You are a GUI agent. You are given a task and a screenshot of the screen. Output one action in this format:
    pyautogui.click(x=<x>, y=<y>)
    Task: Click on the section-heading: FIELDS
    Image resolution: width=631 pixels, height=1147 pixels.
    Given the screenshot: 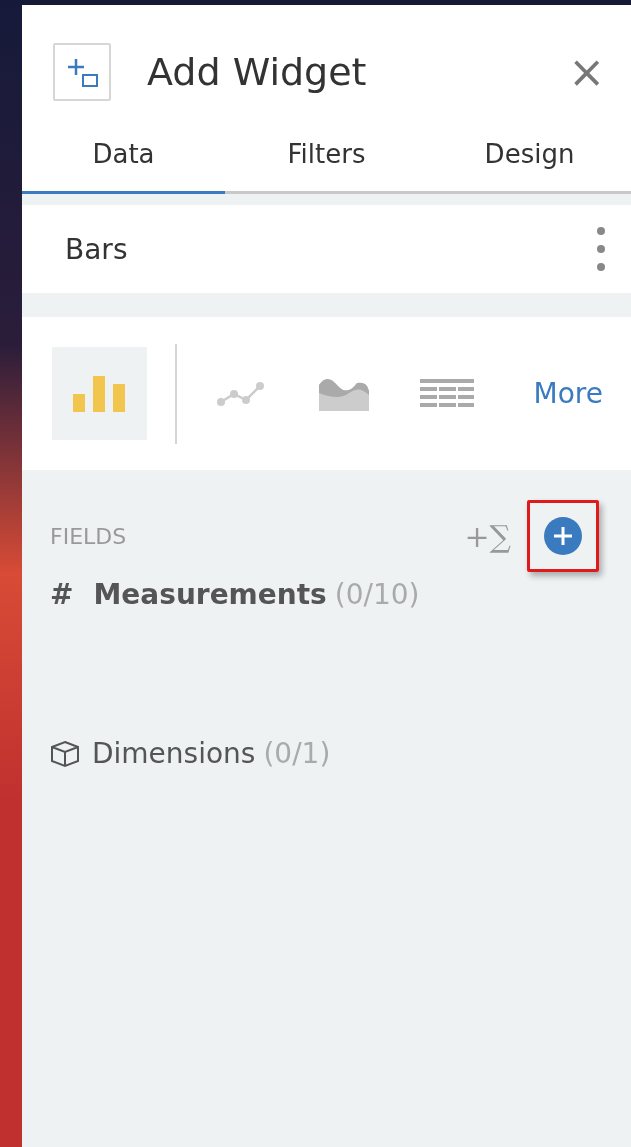 What is the action you would take?
    pyautogui.click(x=89, y=536)
    